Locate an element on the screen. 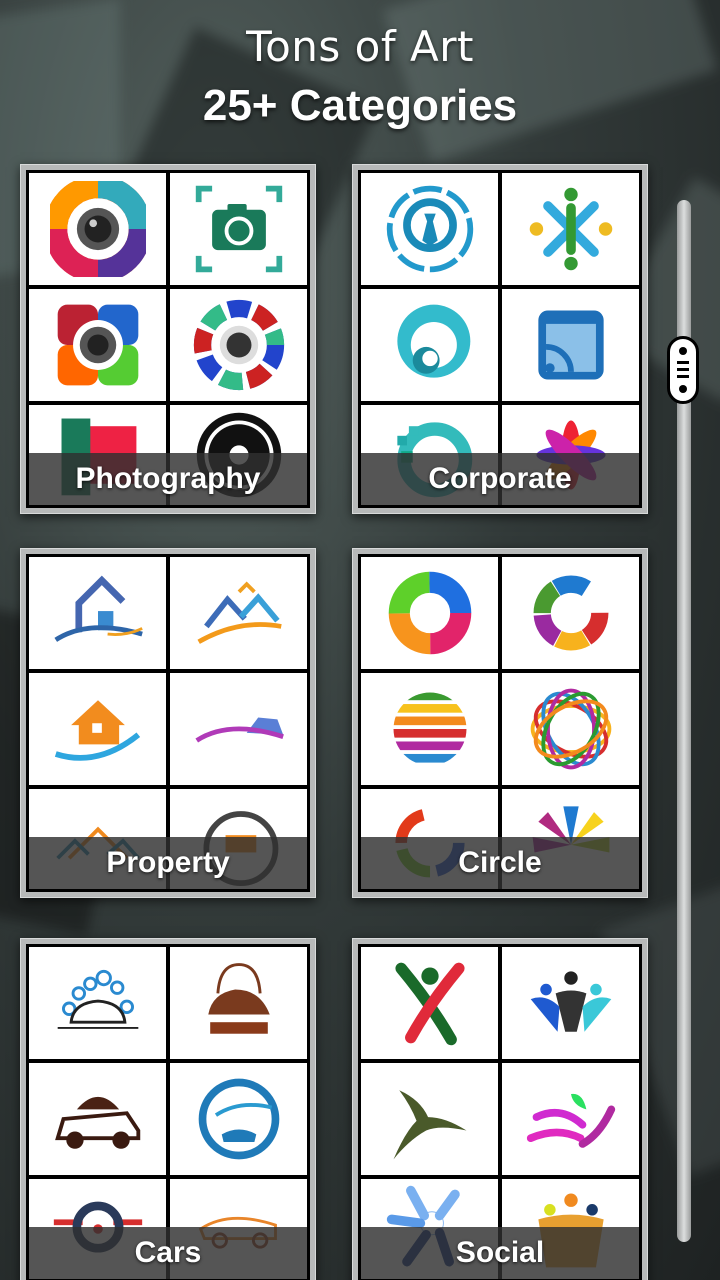  red-green-figure-icon is located at coordinates (429, 1003).